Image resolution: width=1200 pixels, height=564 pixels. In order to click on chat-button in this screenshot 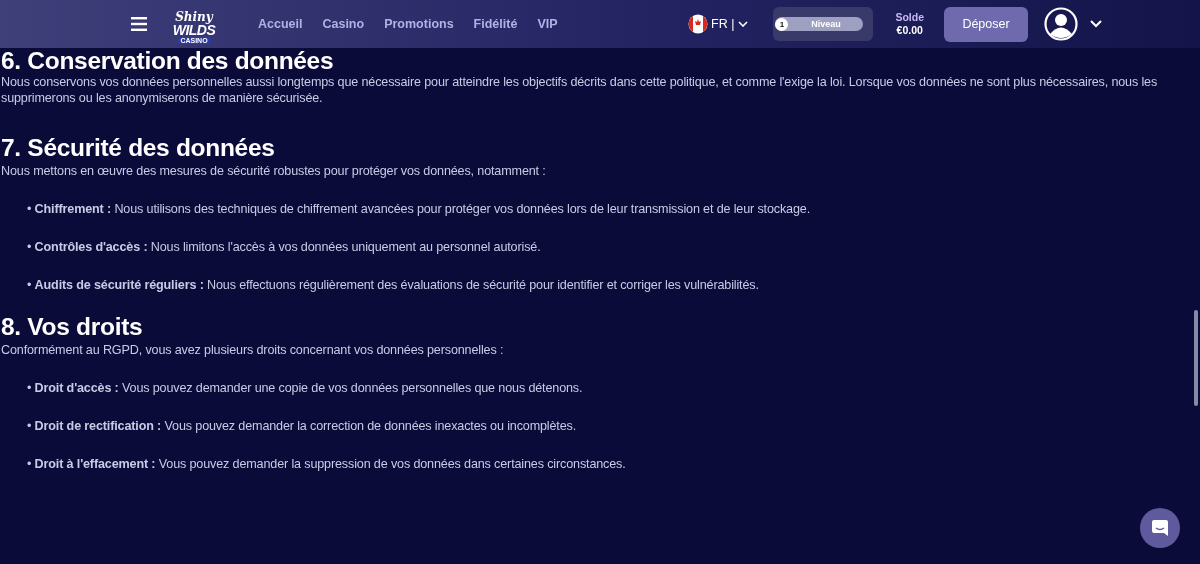, I will do `click(1160, 528)`.